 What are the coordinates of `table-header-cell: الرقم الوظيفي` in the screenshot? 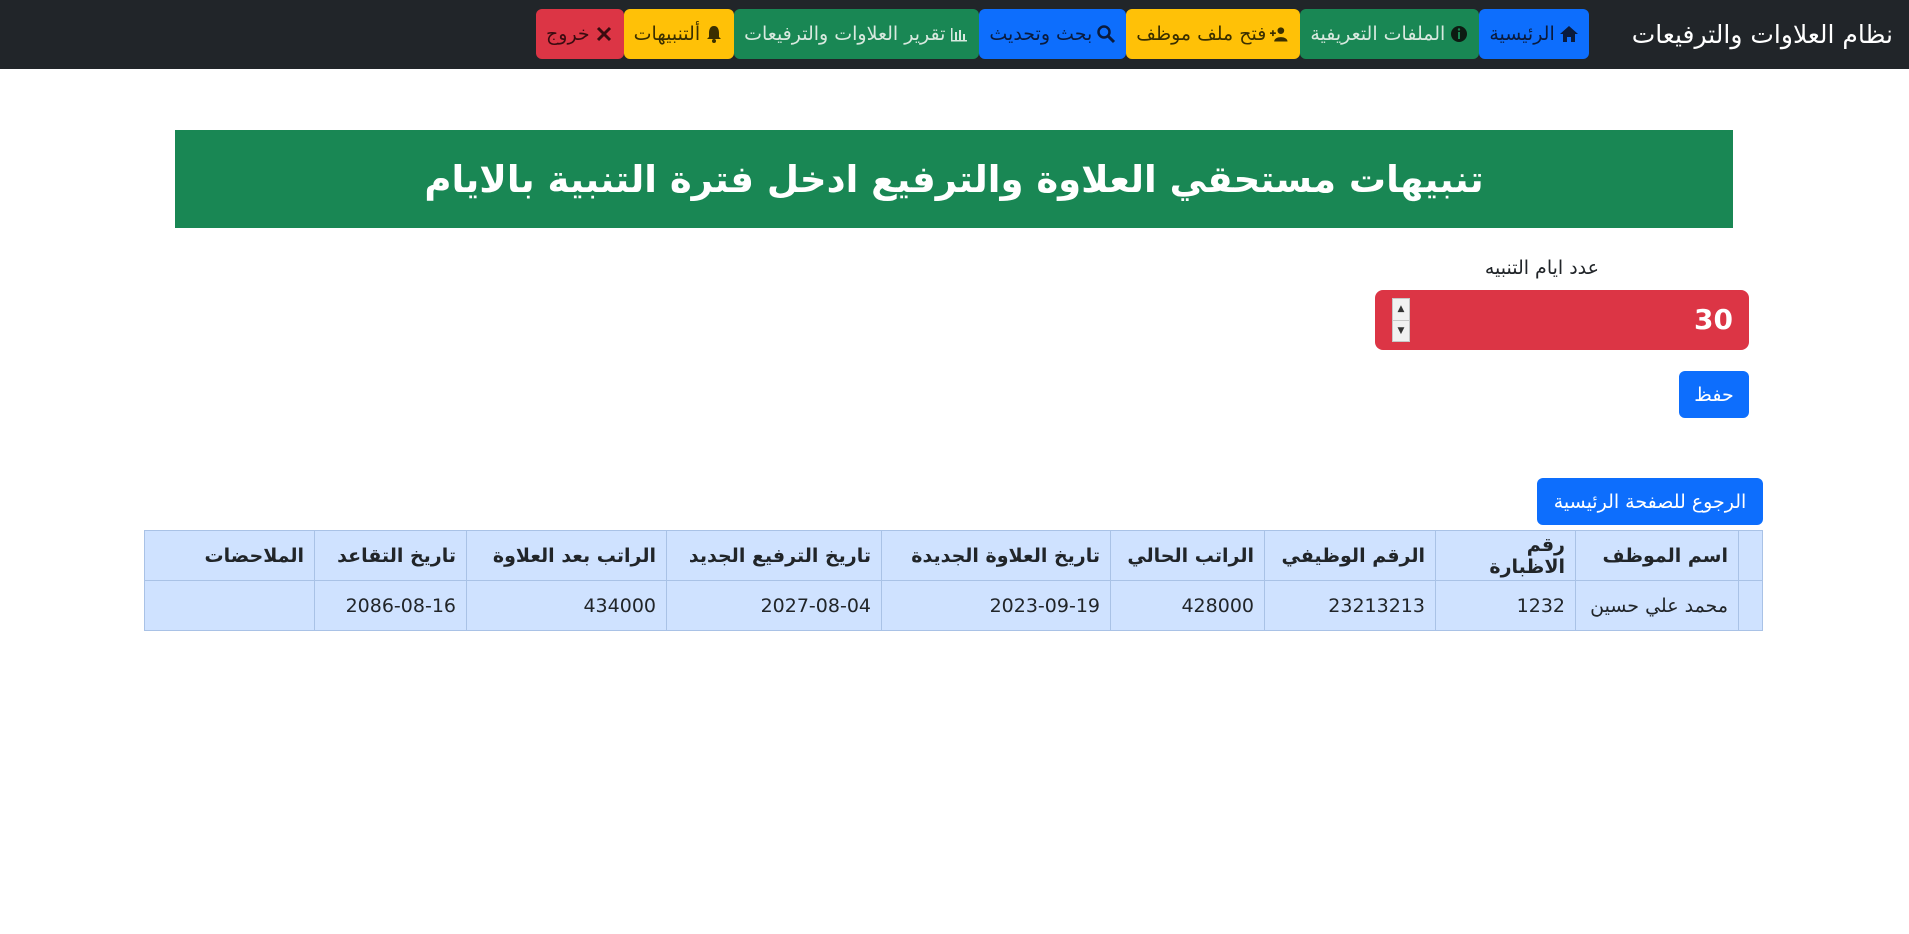 It's located at (1350, 555).